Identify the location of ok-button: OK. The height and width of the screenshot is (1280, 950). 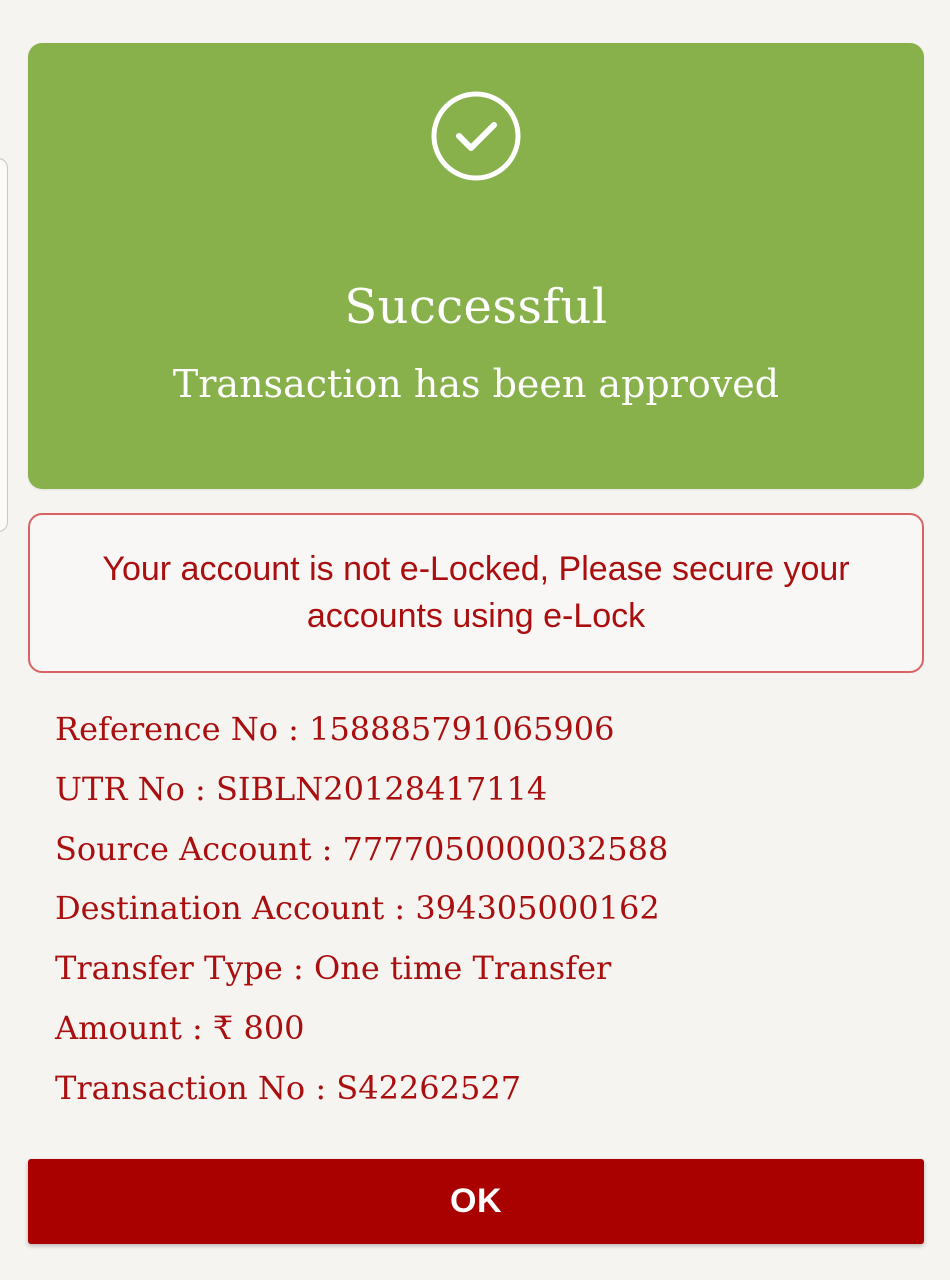
(476, 1201).